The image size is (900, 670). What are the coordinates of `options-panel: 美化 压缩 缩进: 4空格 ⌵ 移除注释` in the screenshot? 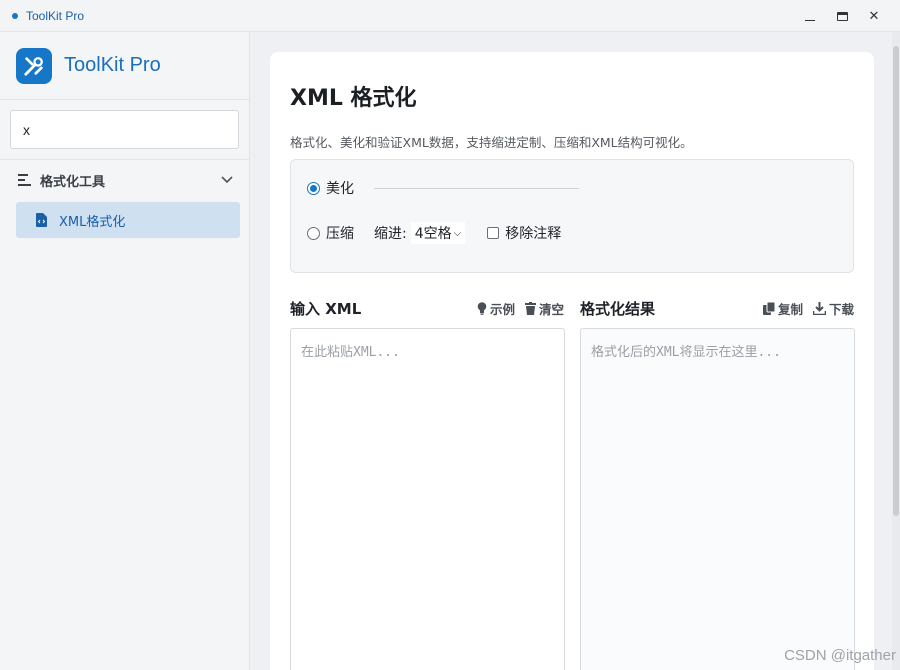 It's located at (572, 216).